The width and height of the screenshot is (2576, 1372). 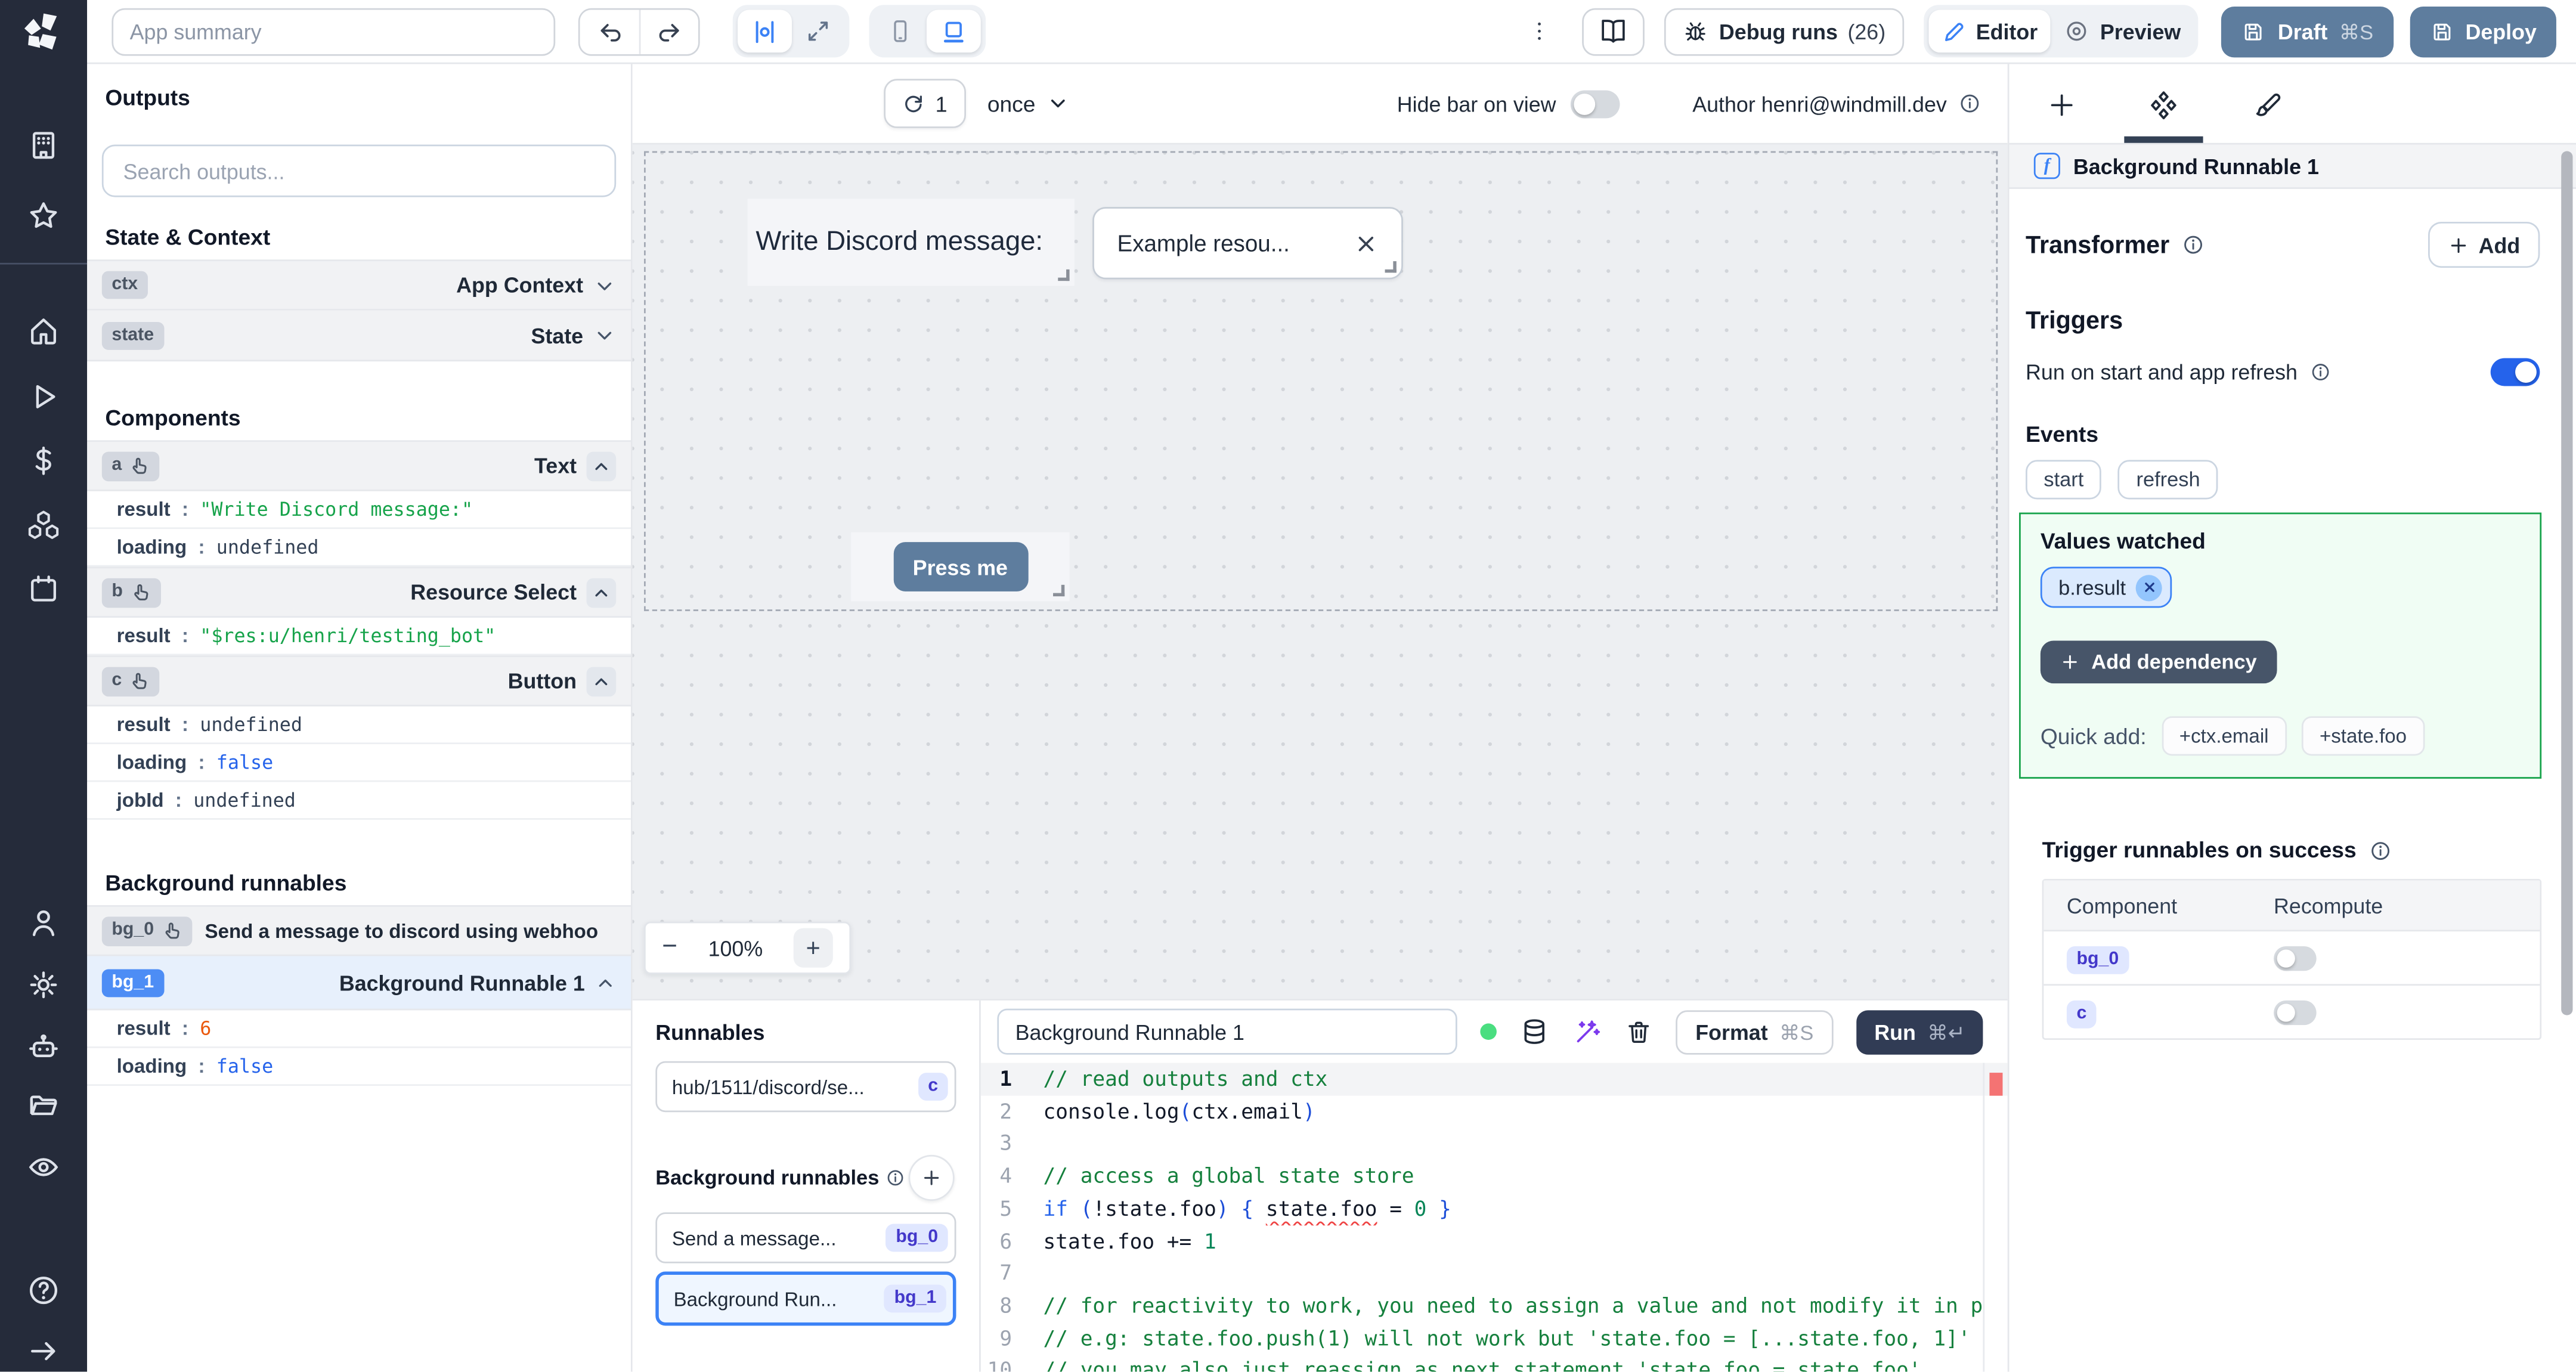 What do you see at coordinates (359, 983) in the screenshot?
I see `background-row-bg1: bg_1 Background Runnable 1` at bounding box center [359, 983].